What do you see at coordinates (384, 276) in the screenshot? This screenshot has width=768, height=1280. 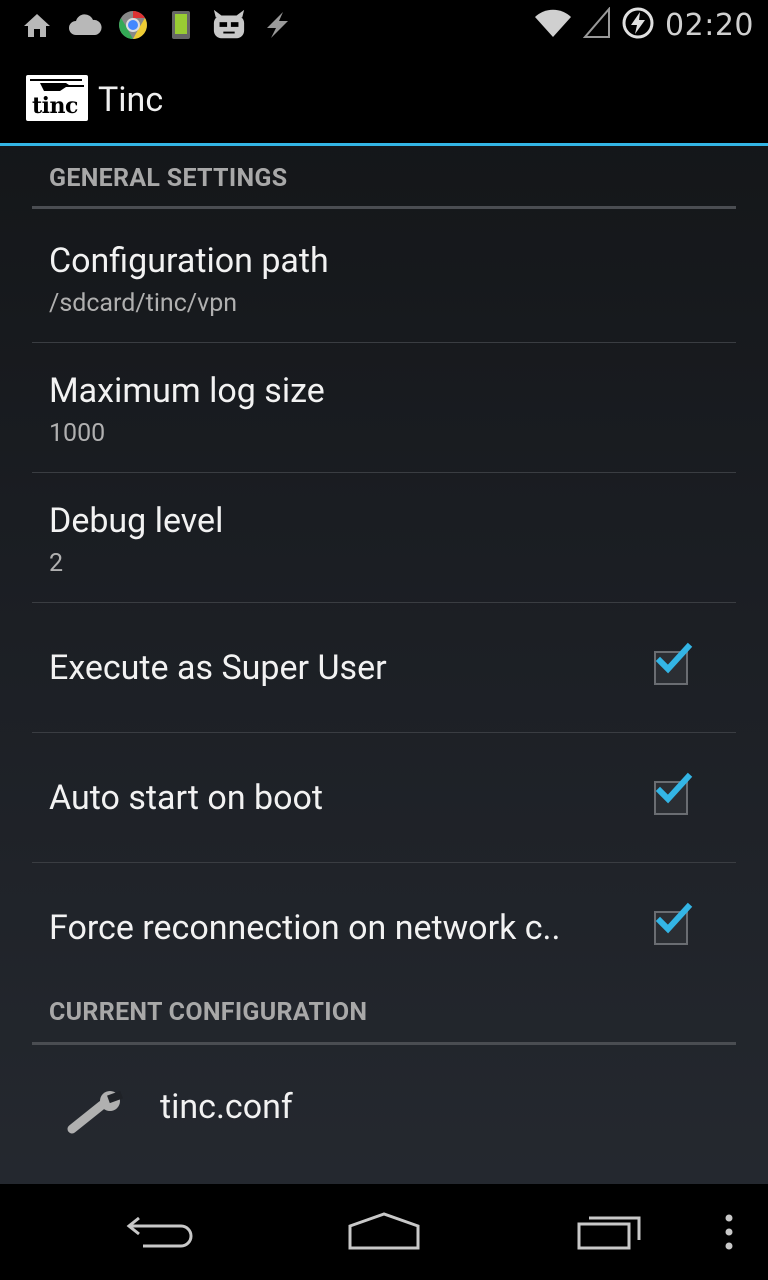 I see `pref-configuration-path: Configuration path /sdcard/tinc/vpn` at bounding box center [384, 276].